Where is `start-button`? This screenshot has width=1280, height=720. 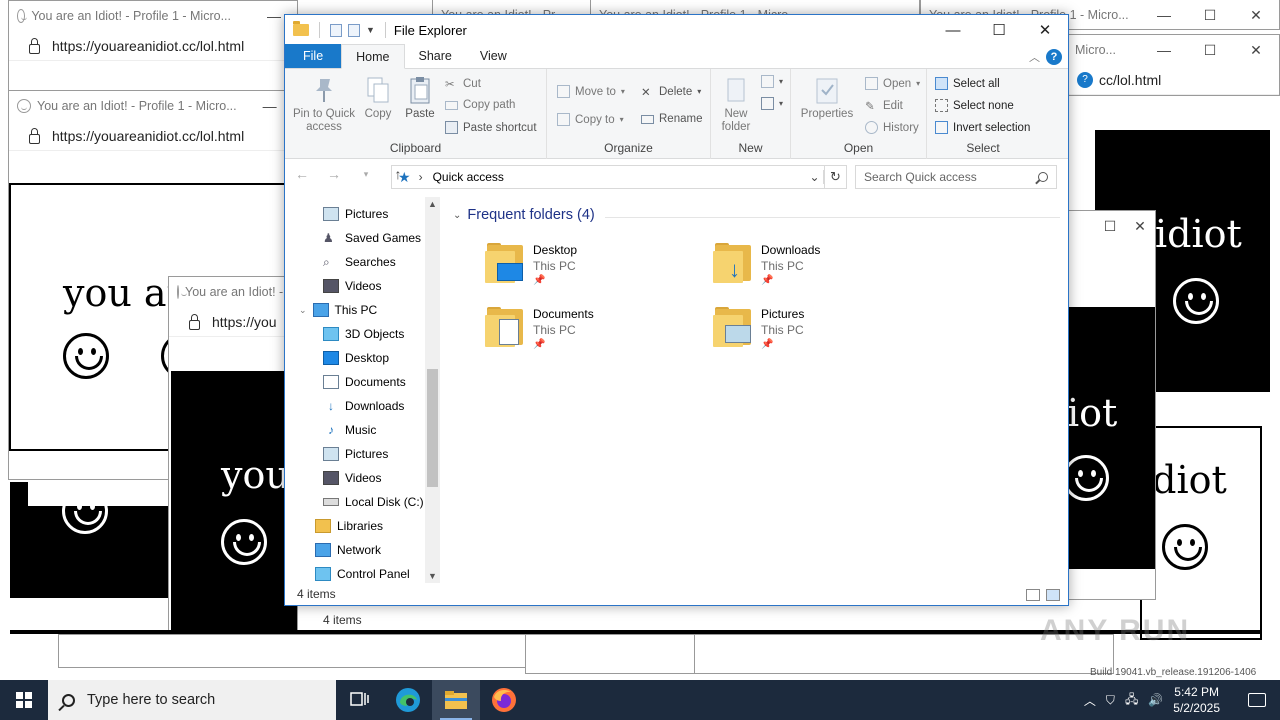 start-button is located at coordinates (24, 700).